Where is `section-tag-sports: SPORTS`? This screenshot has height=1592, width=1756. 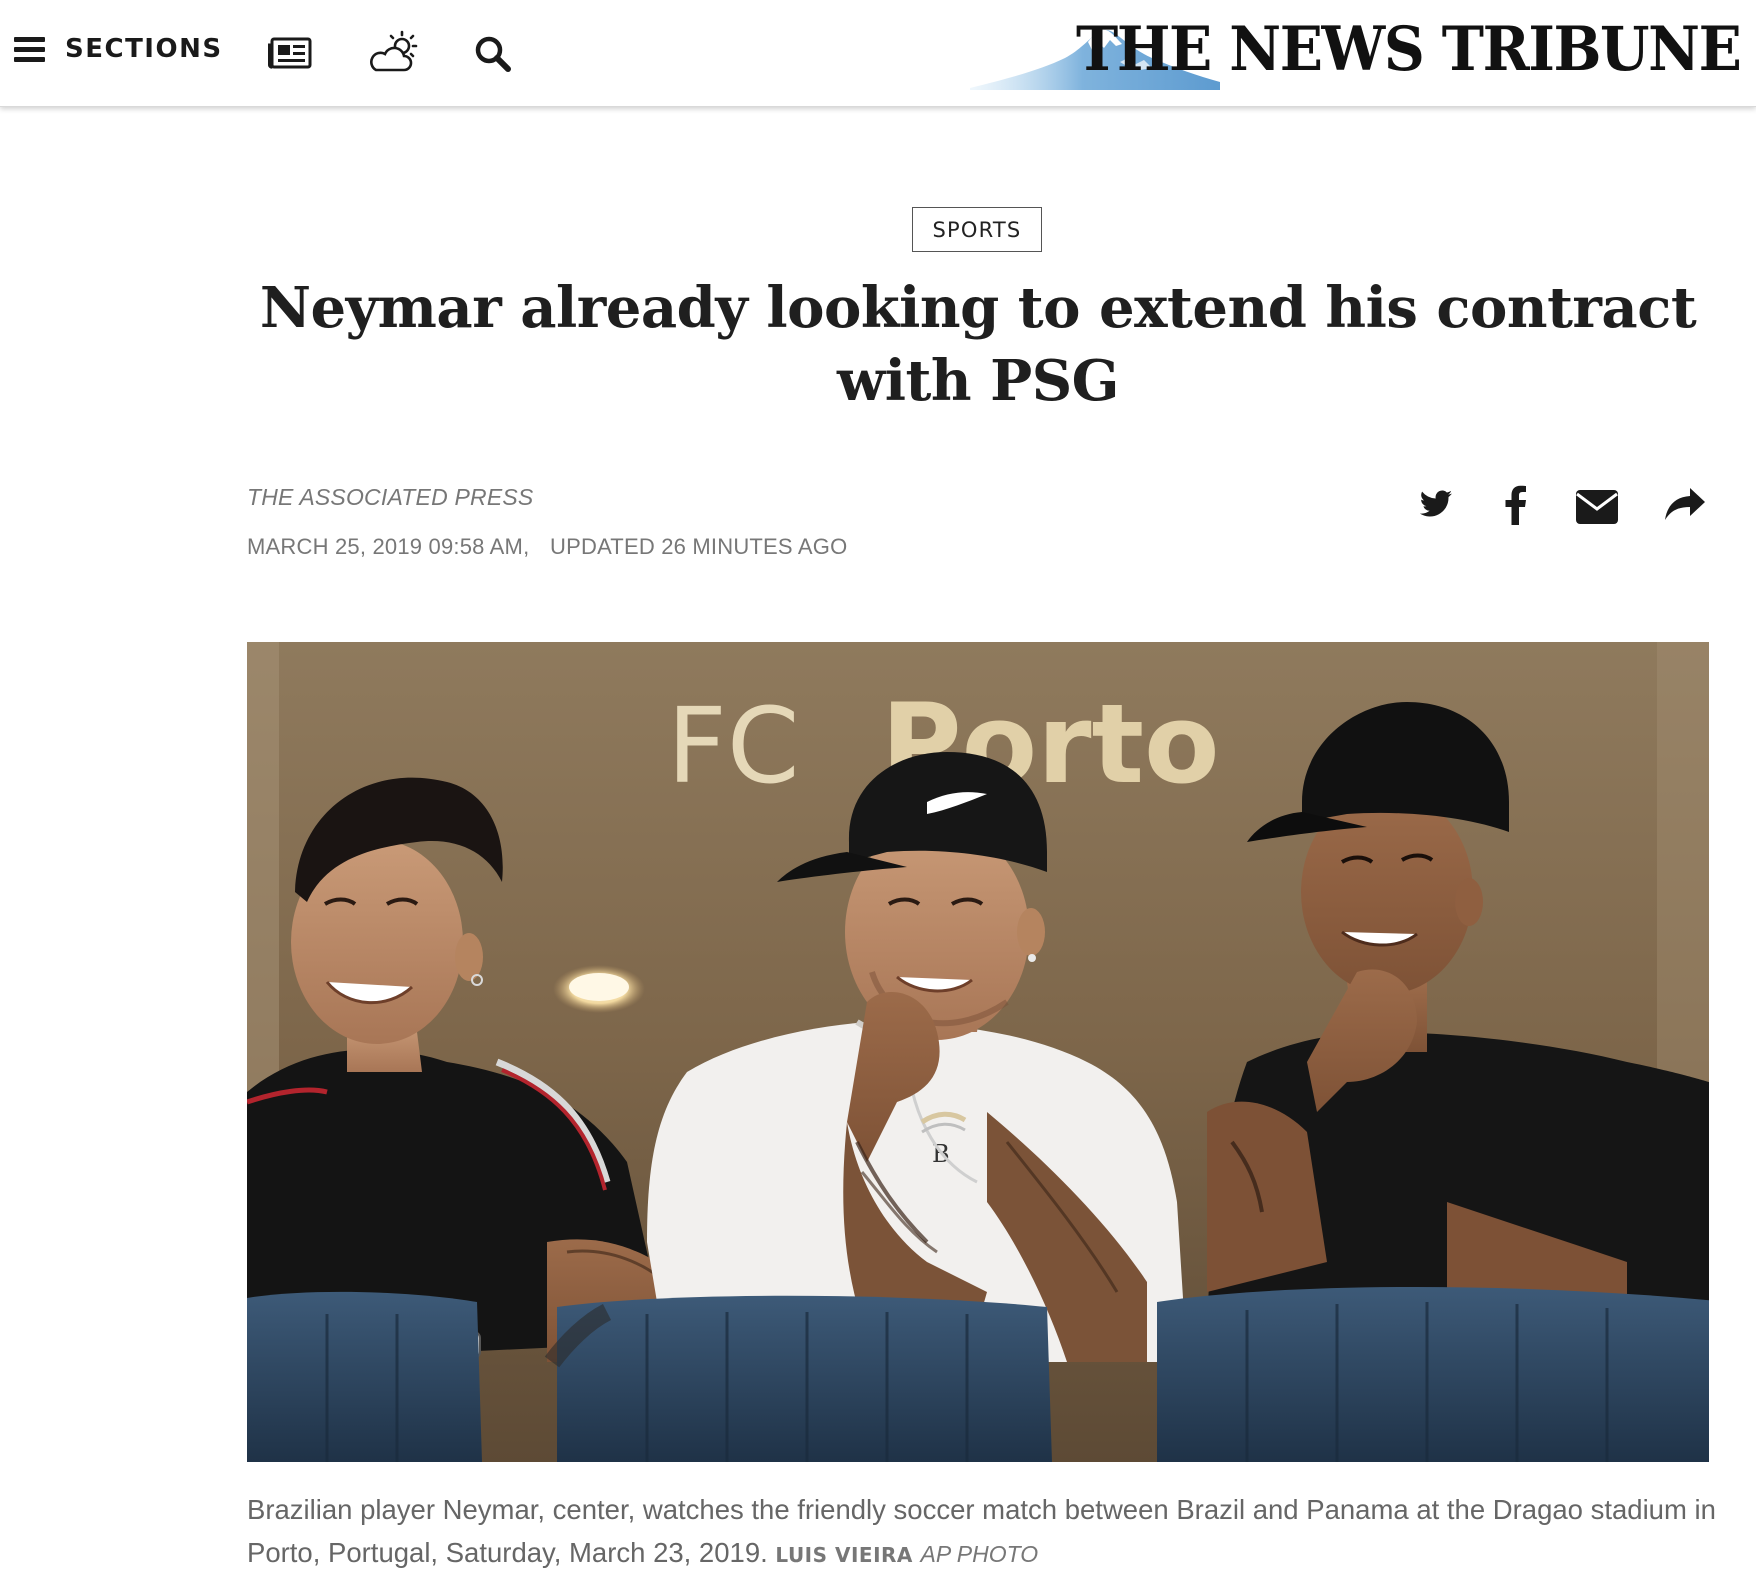
section-tag-sports: SPORTS is located at coordinates (977, 229).